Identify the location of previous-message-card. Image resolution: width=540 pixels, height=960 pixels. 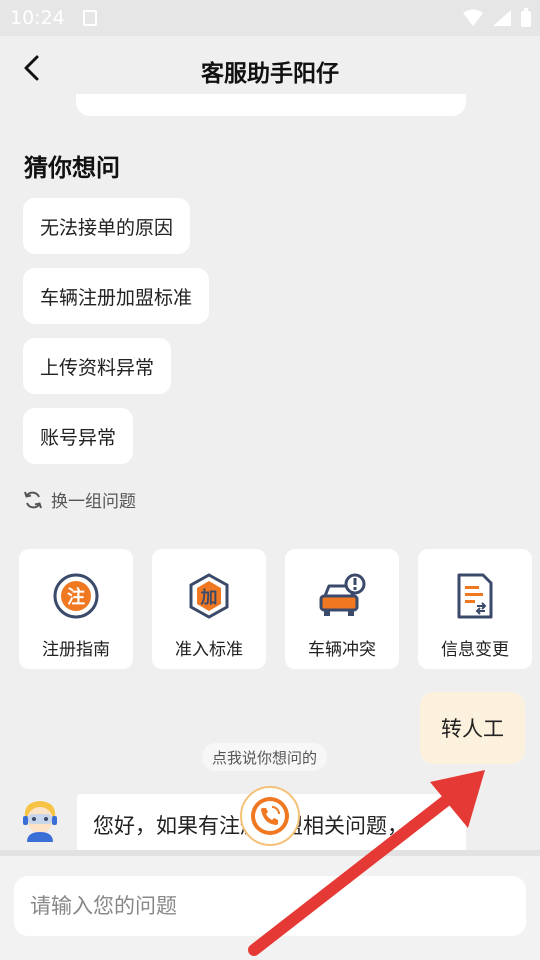
(271, 105).